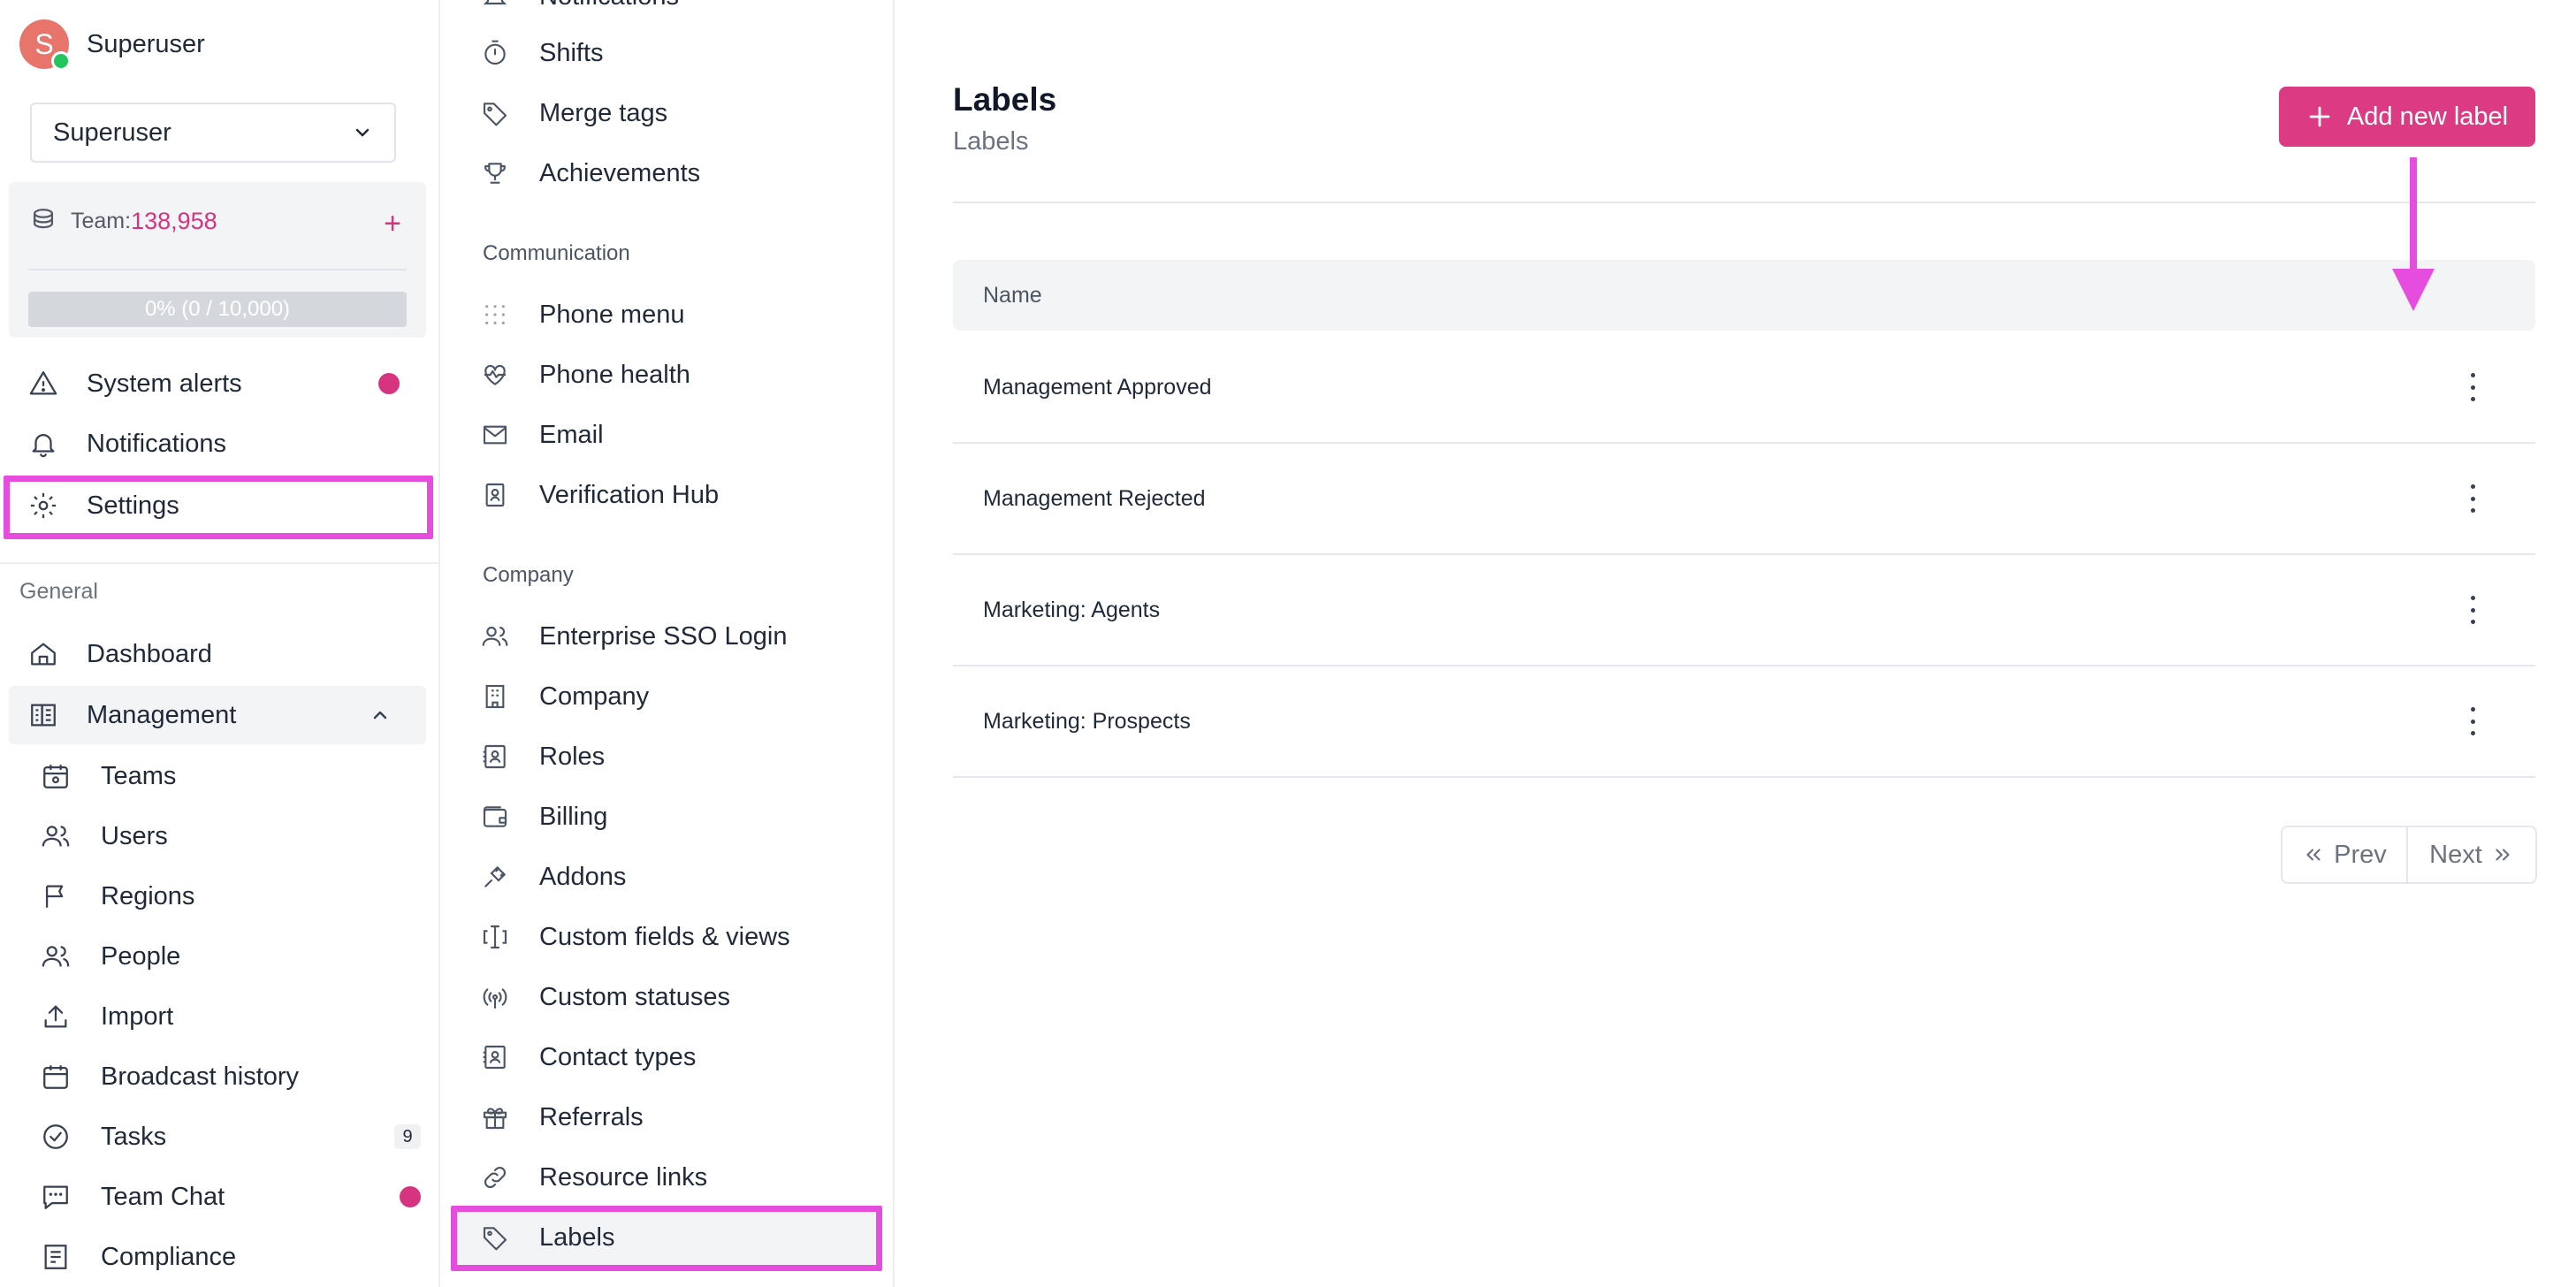 This screenshot has height=1287, width=2576. I want to click on settings-item-contact-types: Contact types, so click(675, 1057).